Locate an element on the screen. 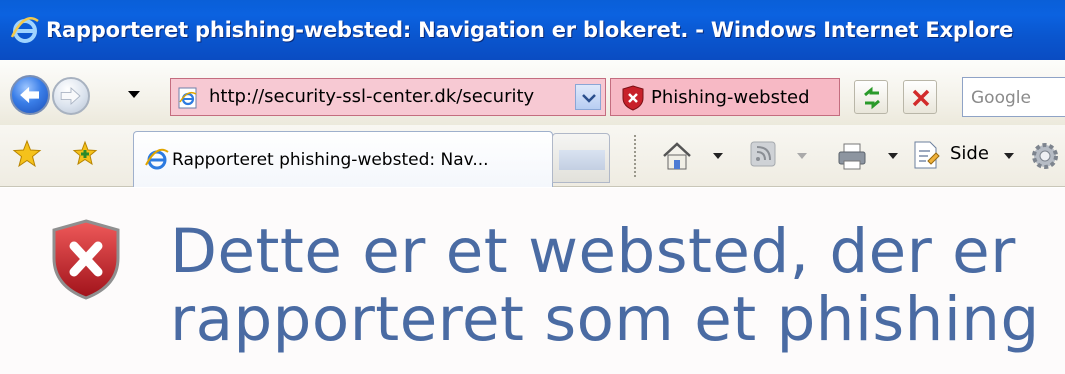  new-tab-button is located at coordinates (581, 158).